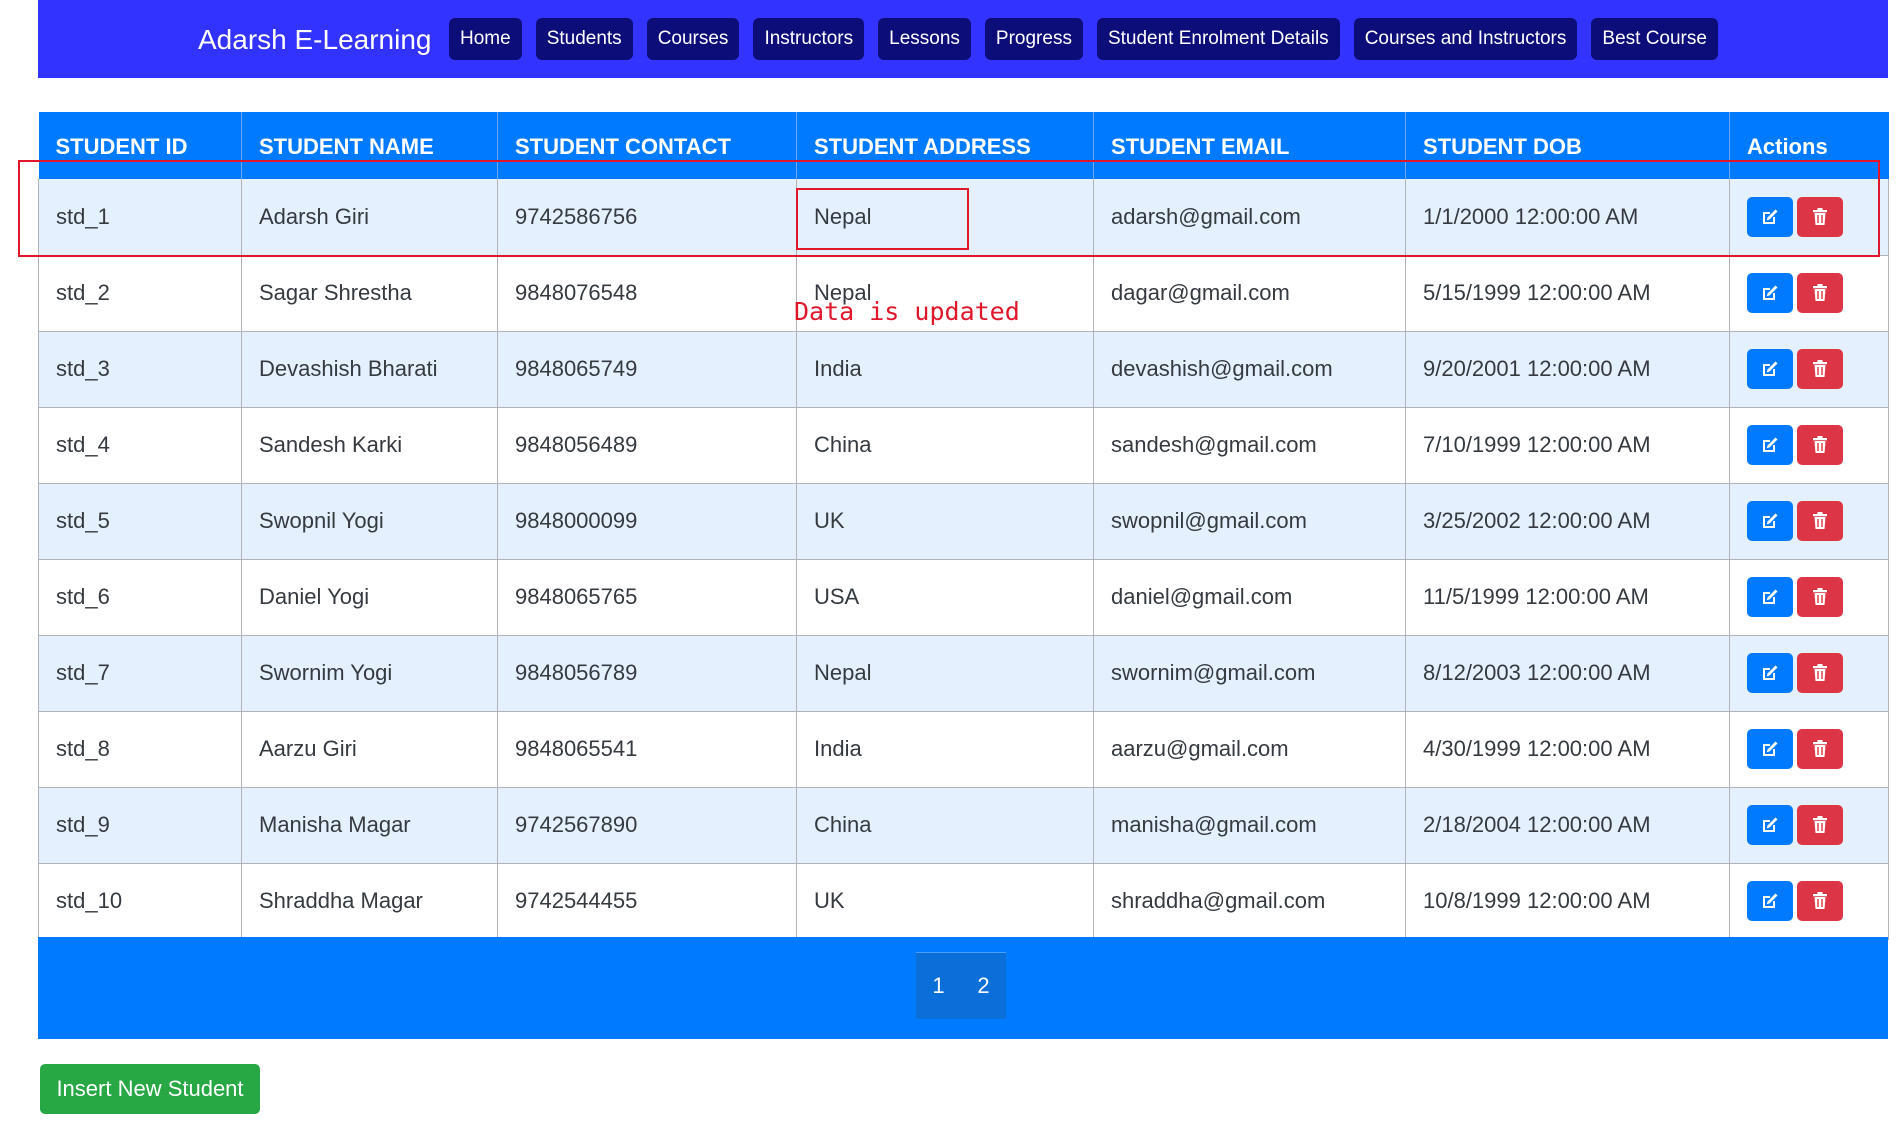 Image resolution: width=1898 pixels, height=1148 pixels. What do you see at coordinates (369, 217) in the screenshot?
I see `cell-student-name: Adarsh Giri` at bounding box center [369, 217].